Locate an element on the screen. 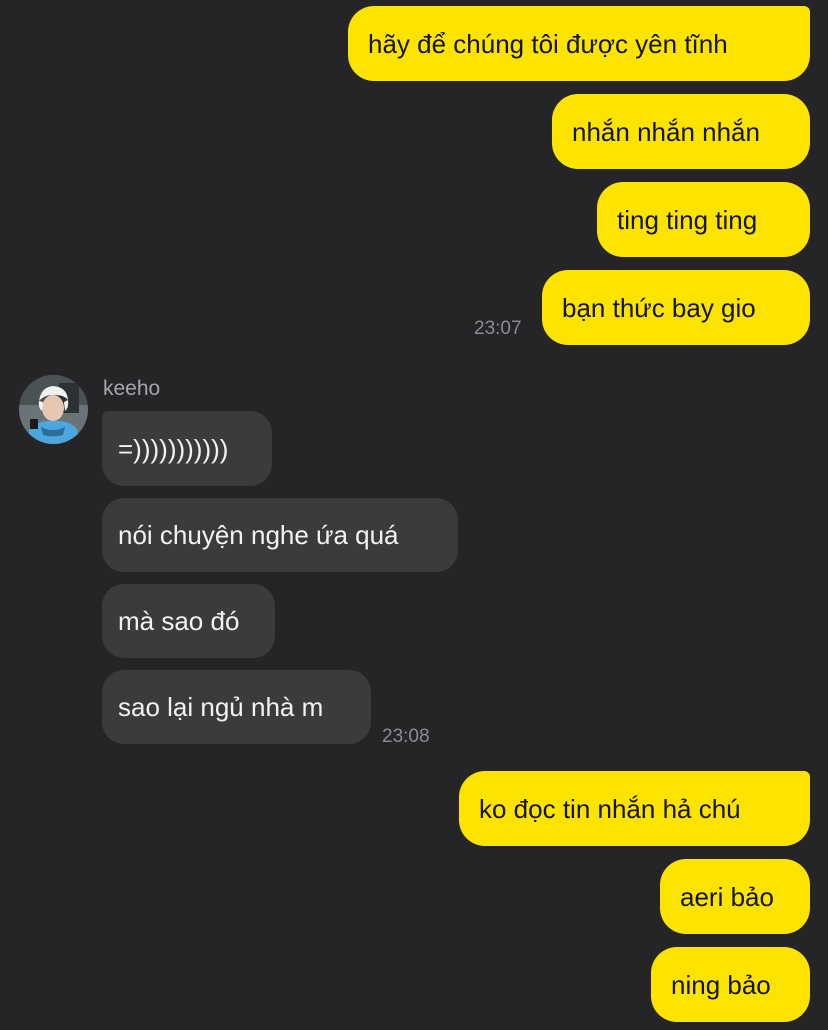 This screenshot has height=1030, width=828. outgoing-message: ning bảo is located at coordinates (730, 984).